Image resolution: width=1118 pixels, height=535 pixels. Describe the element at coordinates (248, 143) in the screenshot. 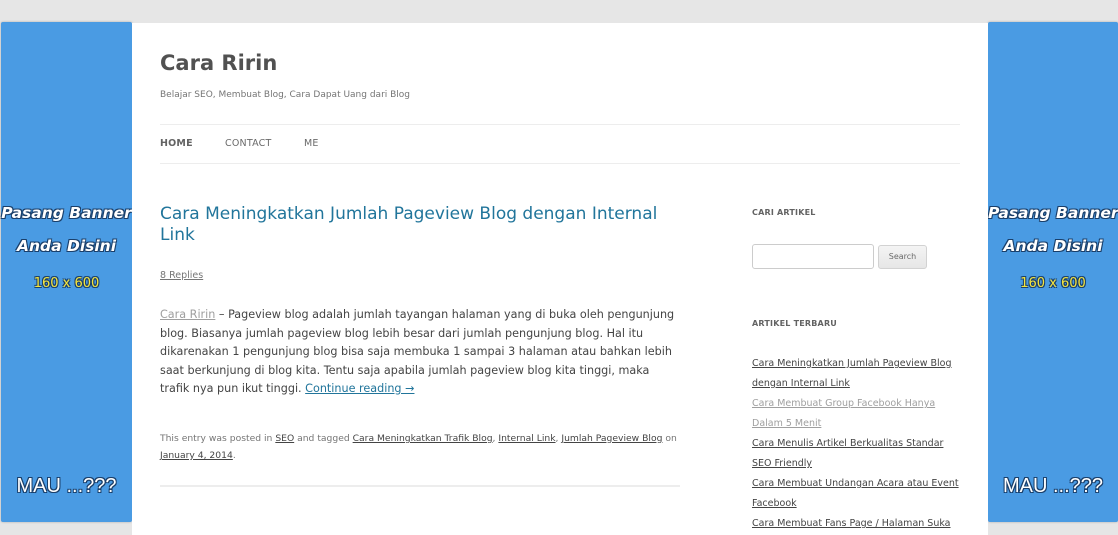

I see `nav-item-contact: CONTACT` at that location.